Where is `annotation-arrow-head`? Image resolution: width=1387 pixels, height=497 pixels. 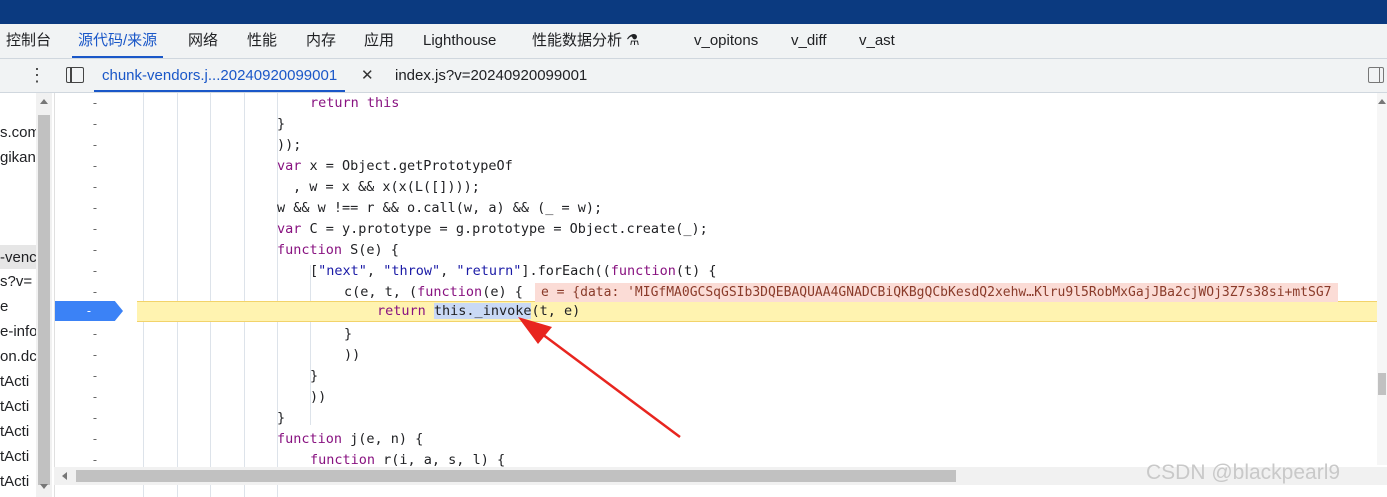
annotation-arrow-head is located at coordinates (535, 330).